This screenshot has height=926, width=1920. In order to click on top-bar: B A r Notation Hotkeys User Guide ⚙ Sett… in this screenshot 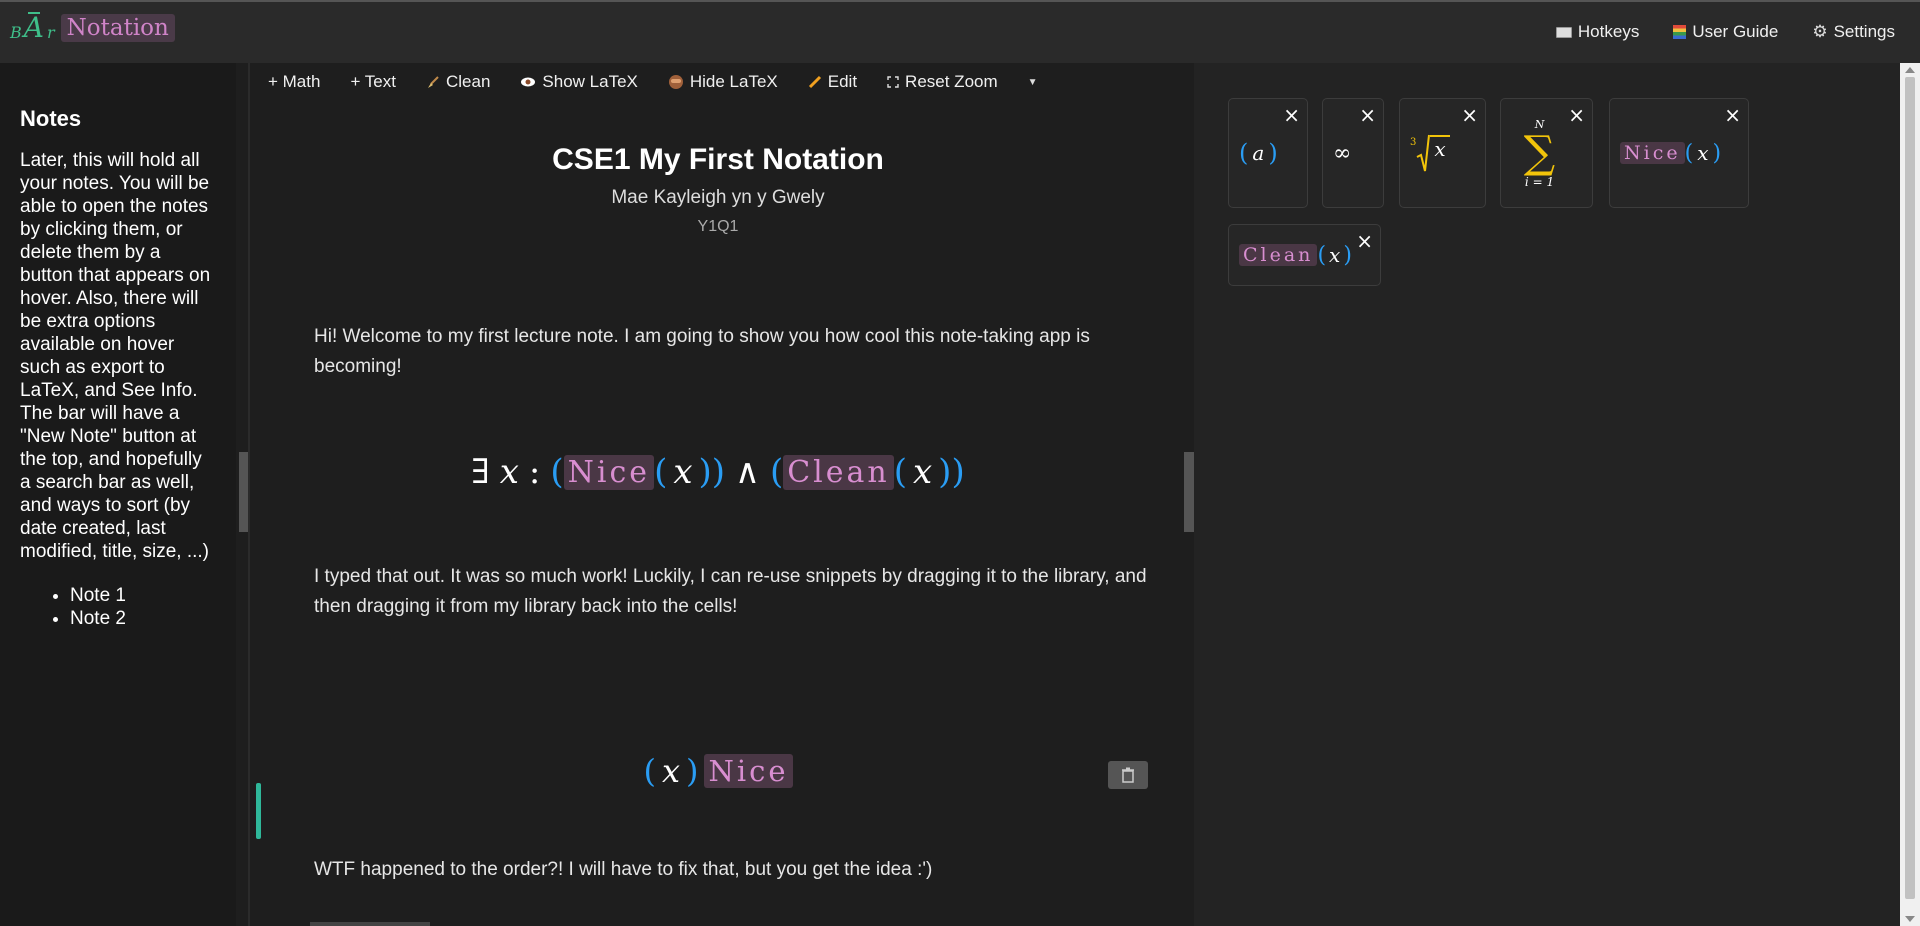, I will do `click(960, 31)`.